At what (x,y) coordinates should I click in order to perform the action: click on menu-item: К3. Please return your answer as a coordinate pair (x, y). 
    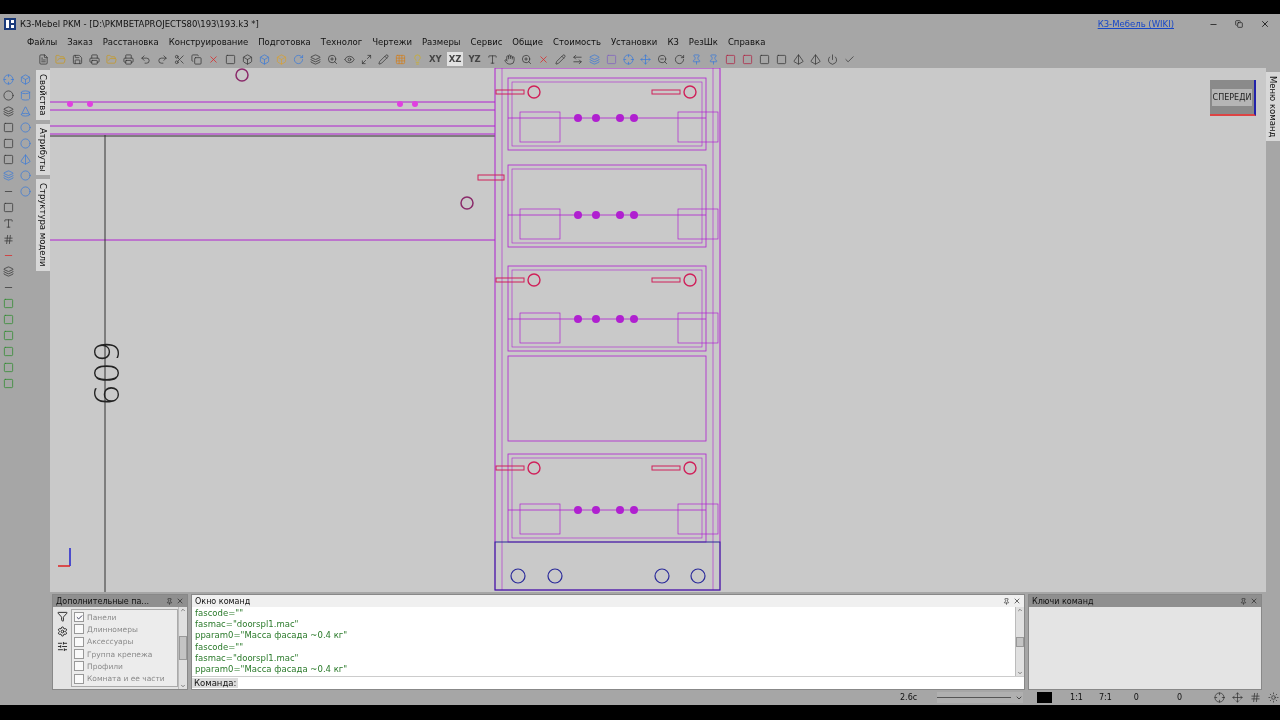
    Looking at the image, I should click on (673, 42).